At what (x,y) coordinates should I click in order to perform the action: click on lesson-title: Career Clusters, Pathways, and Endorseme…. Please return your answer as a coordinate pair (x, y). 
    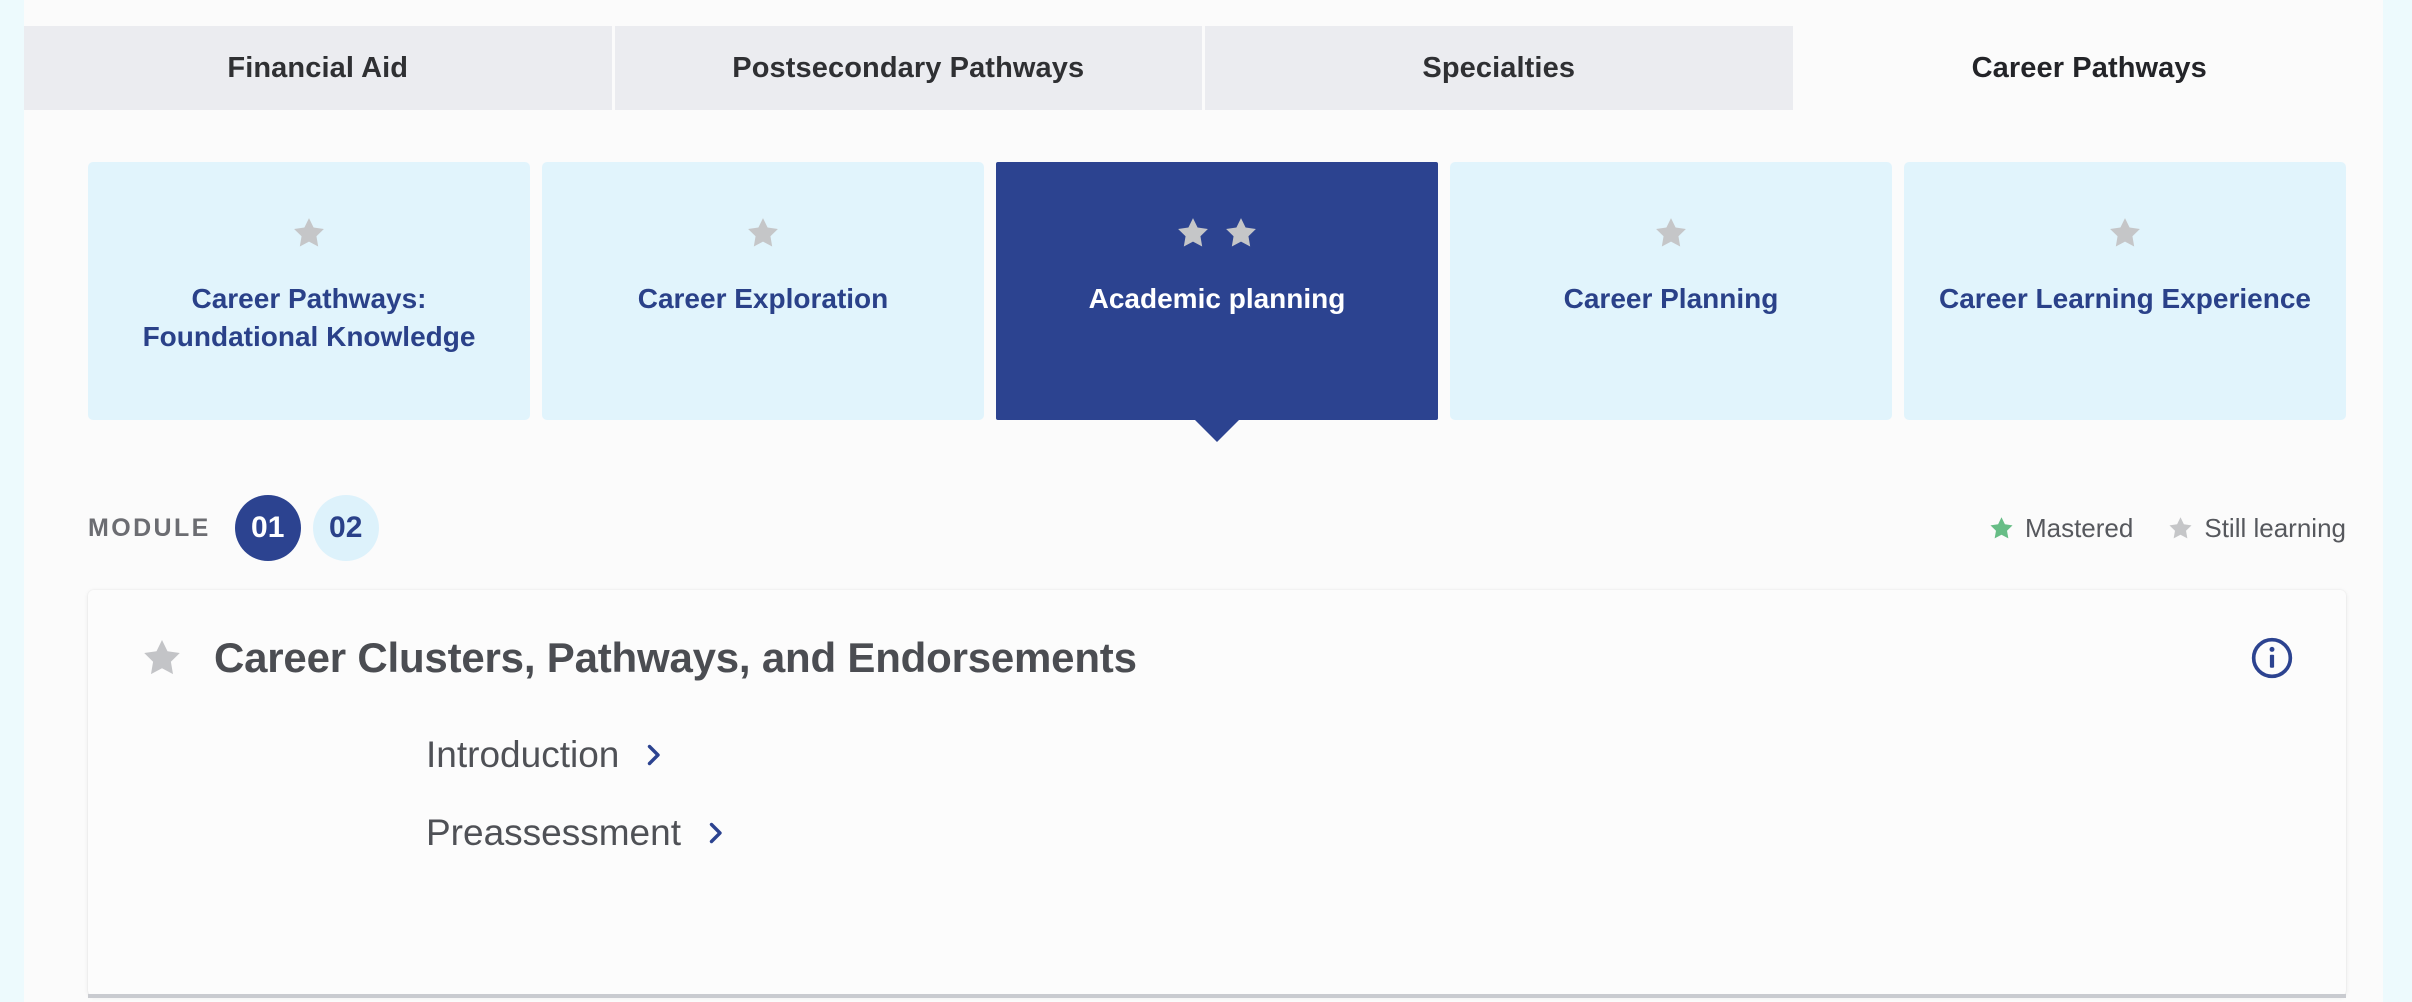
    Looking at the image, I should click on (675, 657).